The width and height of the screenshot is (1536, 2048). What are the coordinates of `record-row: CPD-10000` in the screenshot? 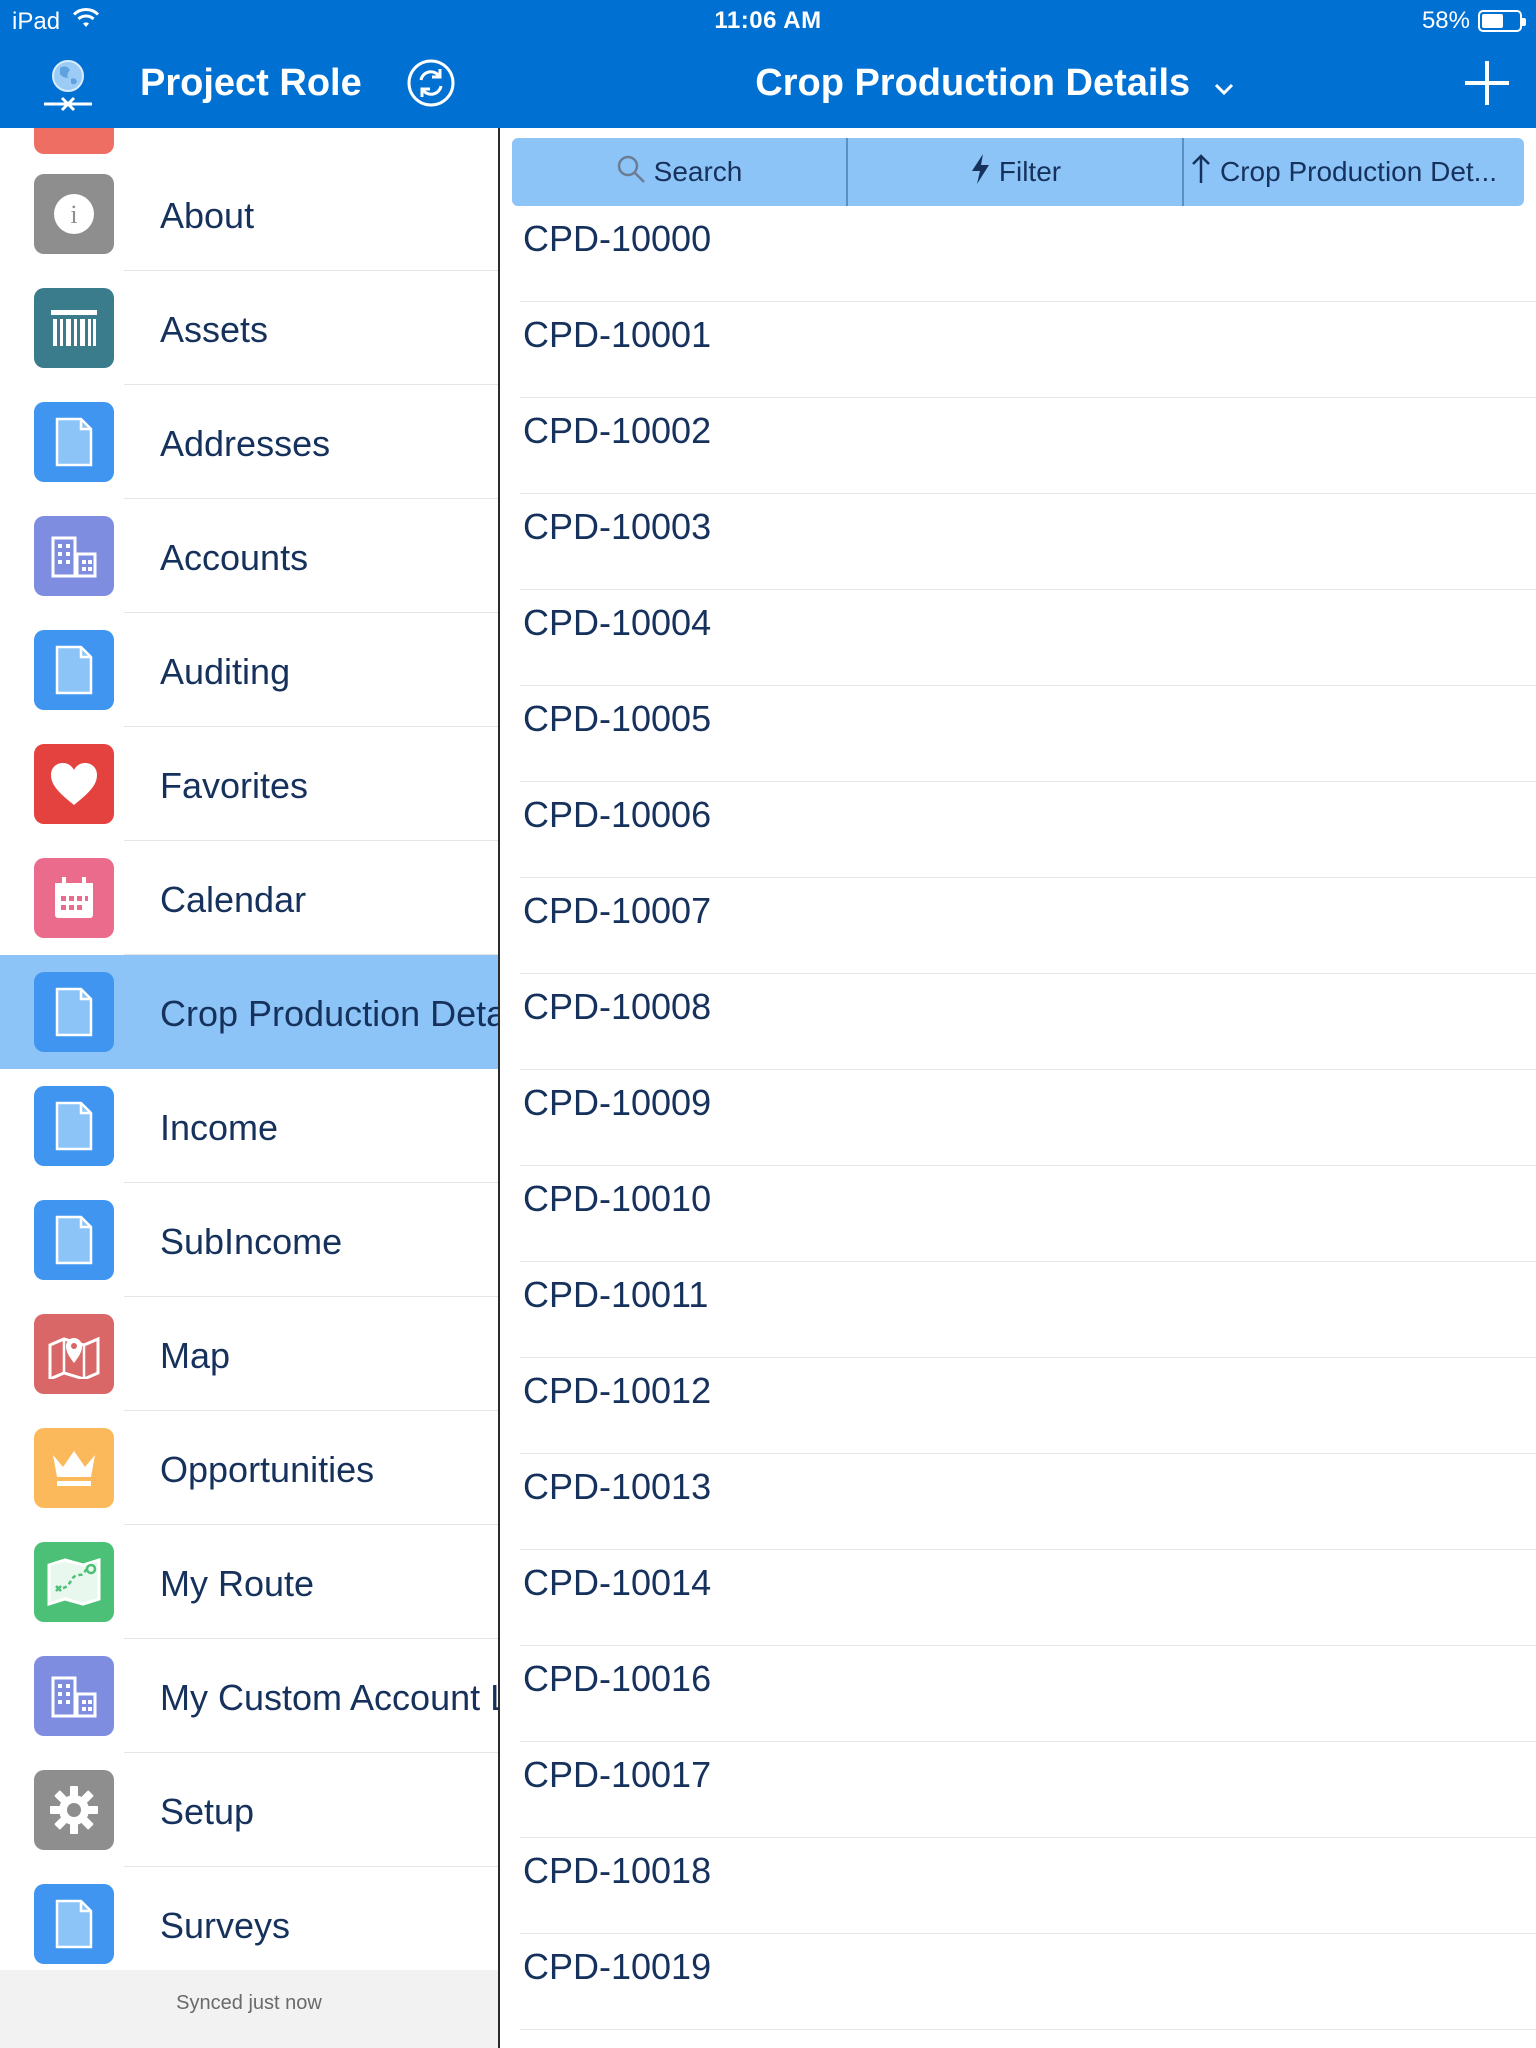 It's located at (1019, 254).